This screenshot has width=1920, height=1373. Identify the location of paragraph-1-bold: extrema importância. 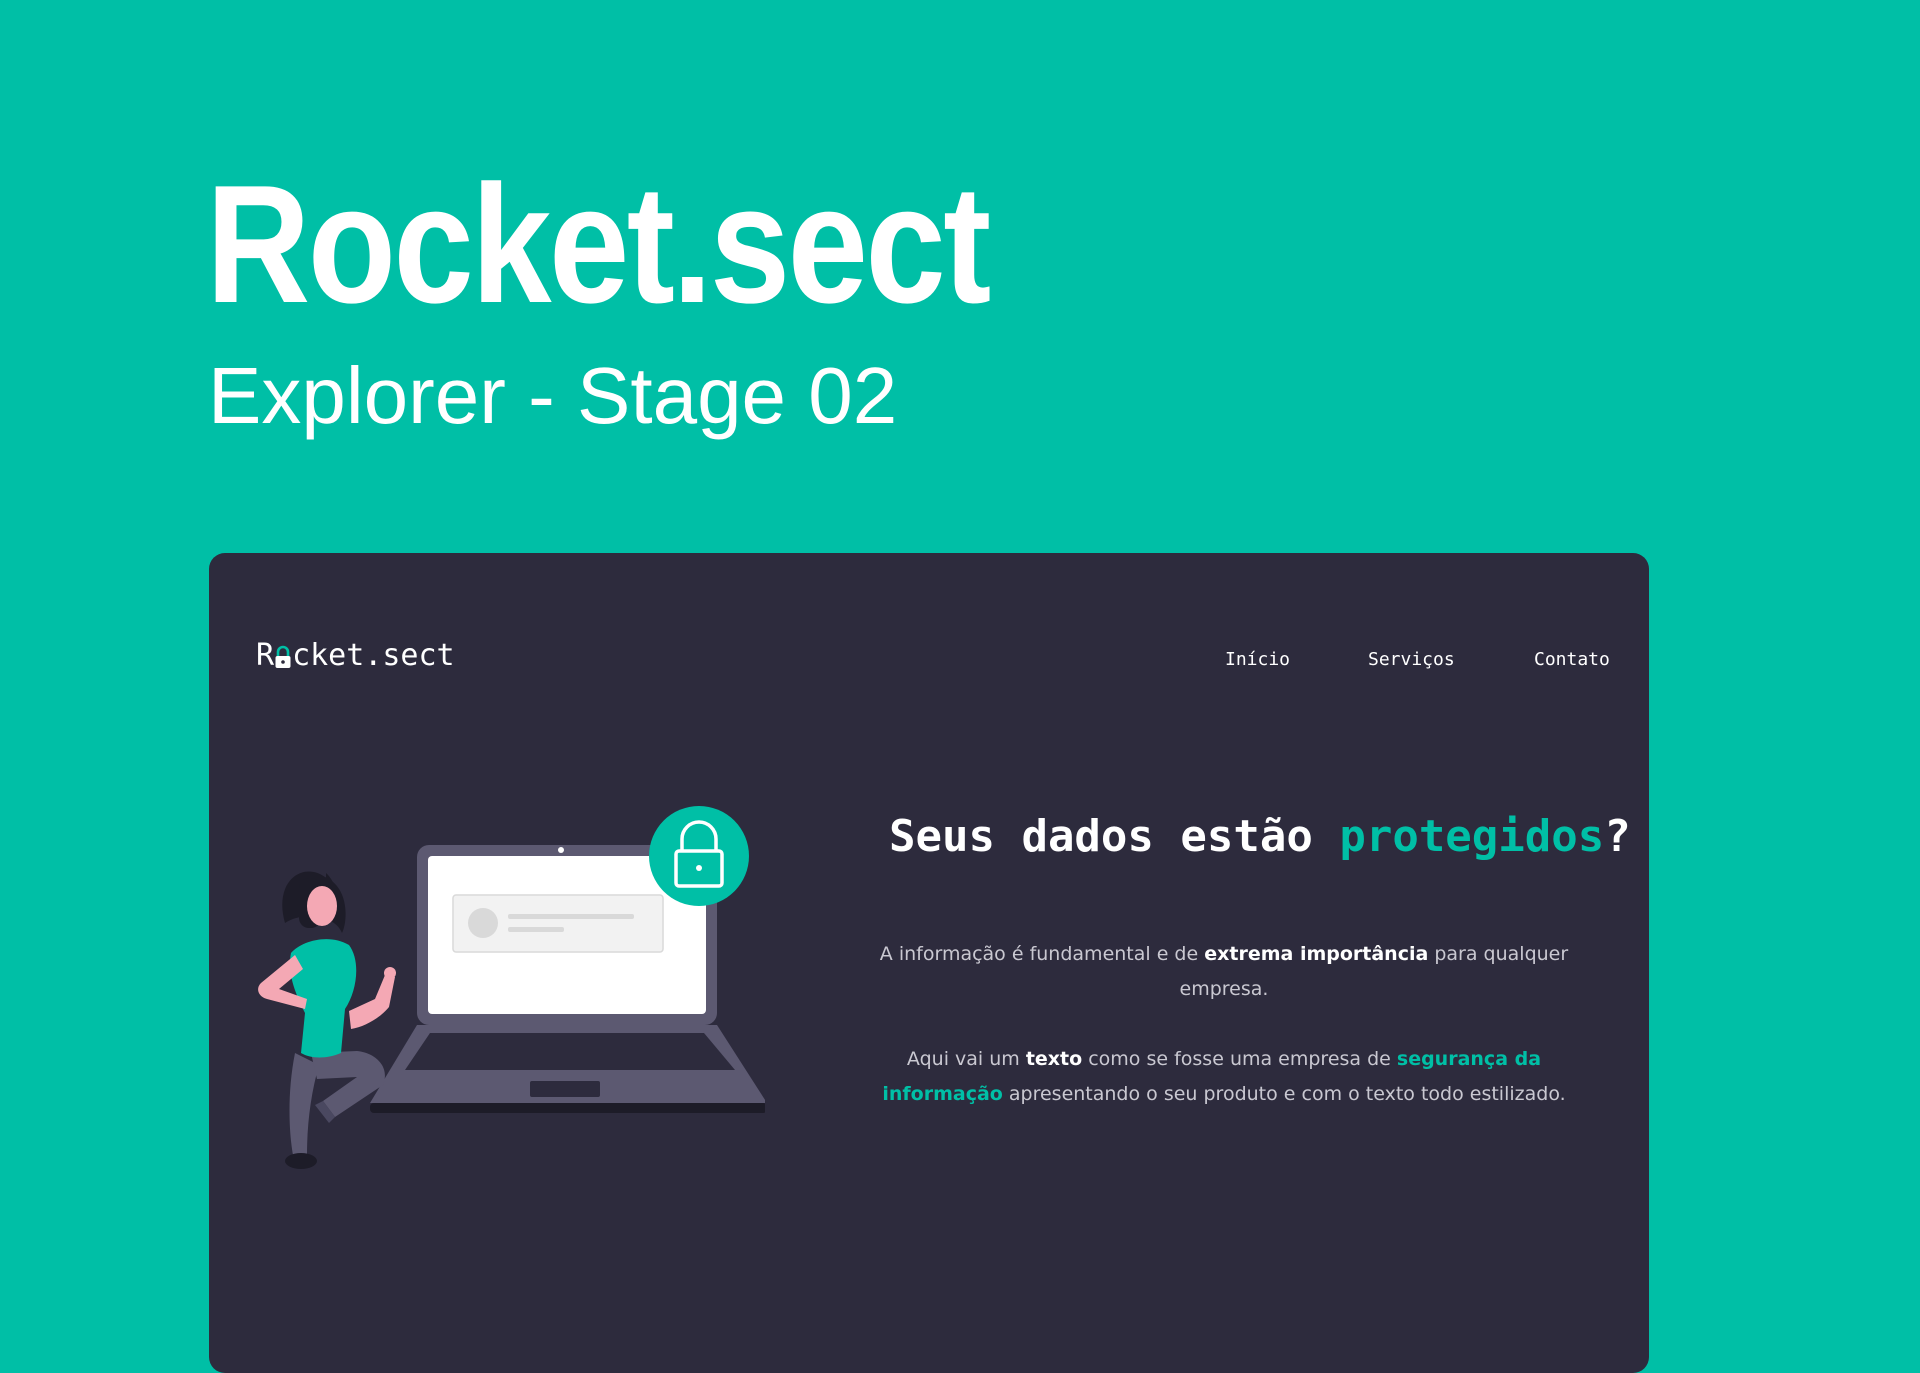
(1316, 954).